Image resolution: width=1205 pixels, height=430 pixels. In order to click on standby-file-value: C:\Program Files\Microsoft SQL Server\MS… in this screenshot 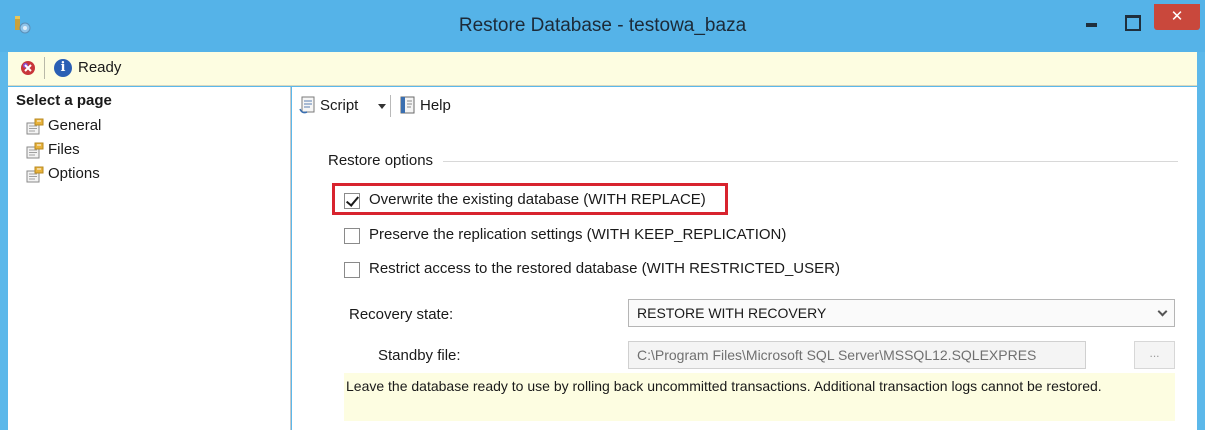, I will do `click(837, 355)`.